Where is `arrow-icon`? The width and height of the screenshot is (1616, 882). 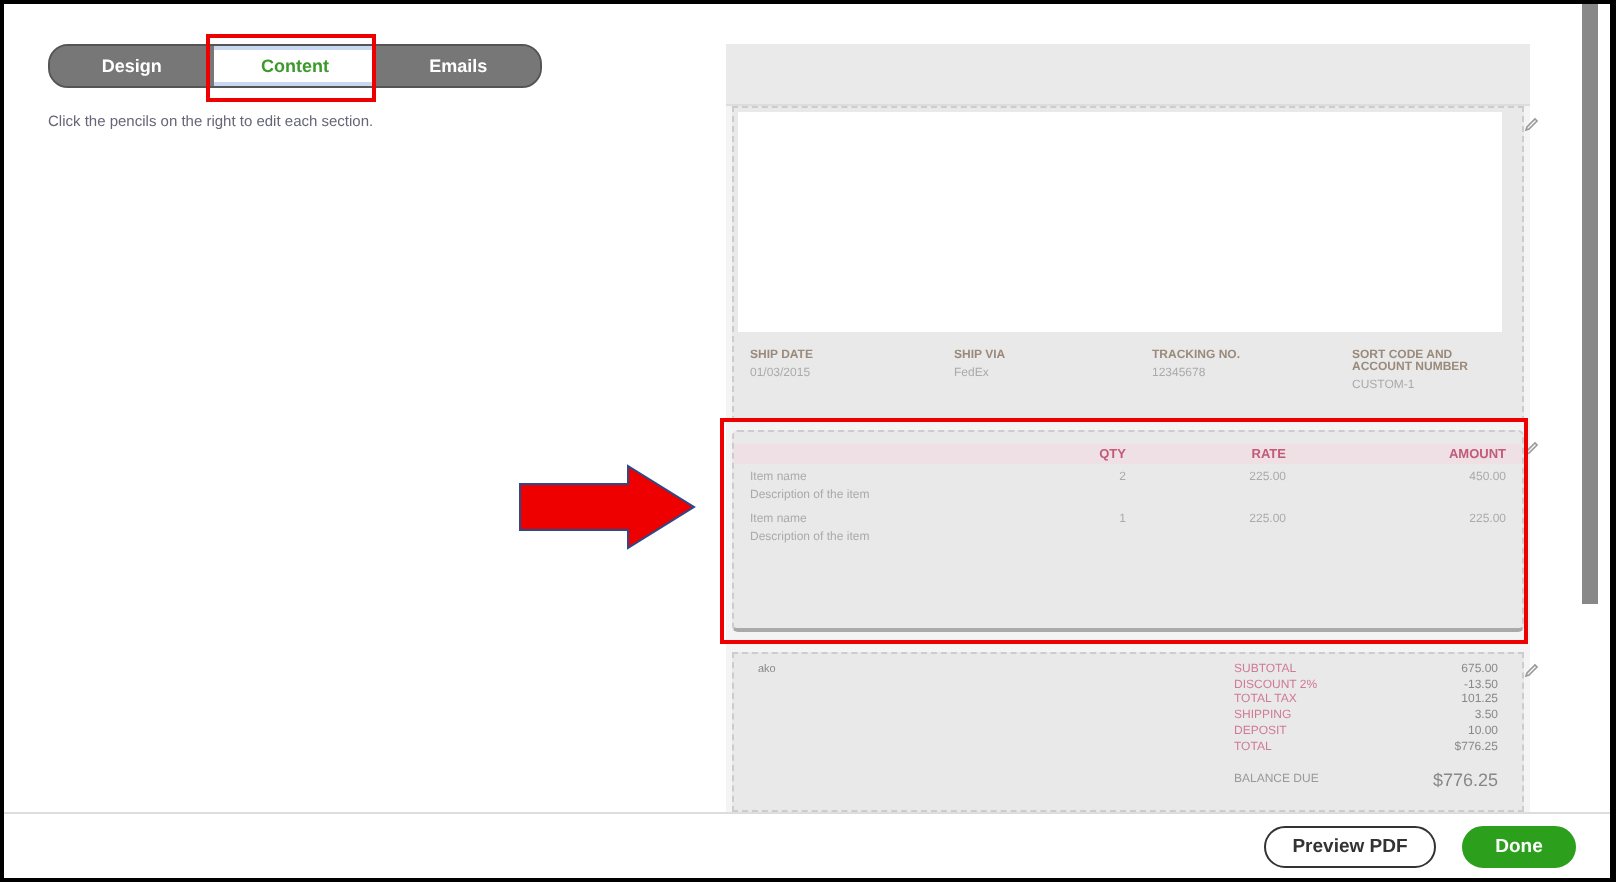
arrow-icon is located at coordinates (607, 507).